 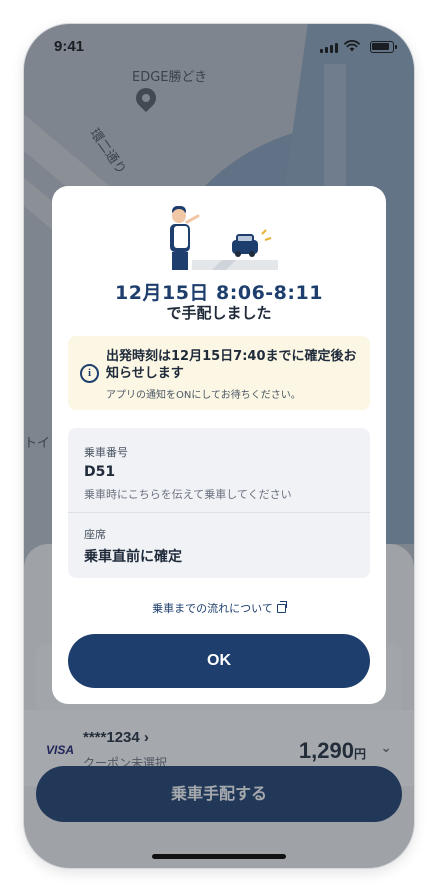 What do you see at coordinates (89, 373) in the screenshot?
I see `info-icon: i` at bounding box center [89, 373].